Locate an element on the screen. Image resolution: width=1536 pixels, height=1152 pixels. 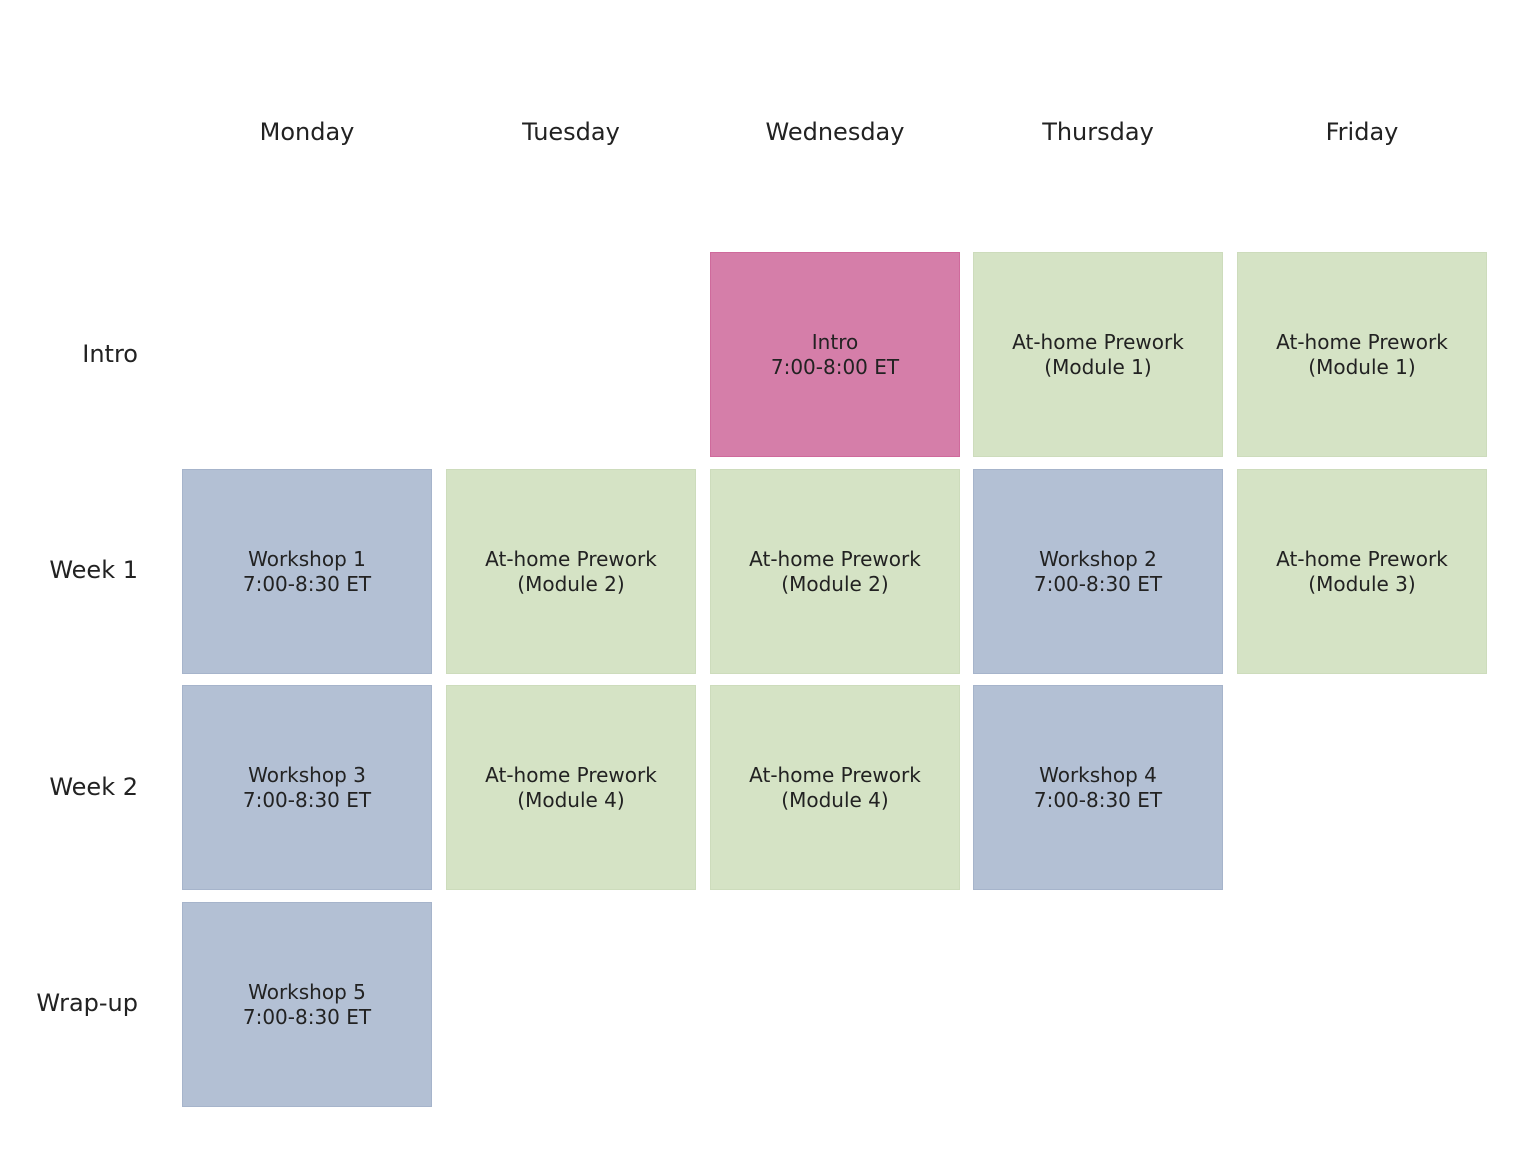
workshop-cell: Workshop 3 7:00-8:30 ET is located at coordinates (307, 787).